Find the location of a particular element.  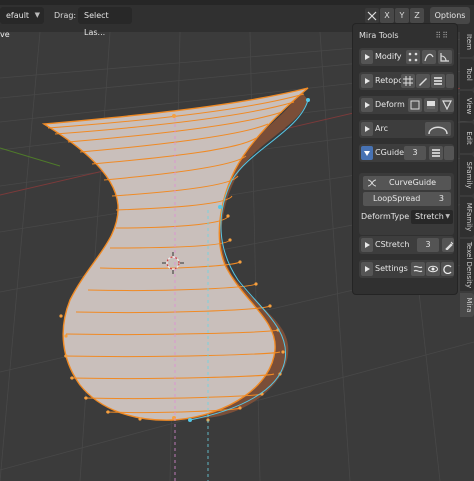

tool-row-settings: Settings is located at coordinates (406, 269).